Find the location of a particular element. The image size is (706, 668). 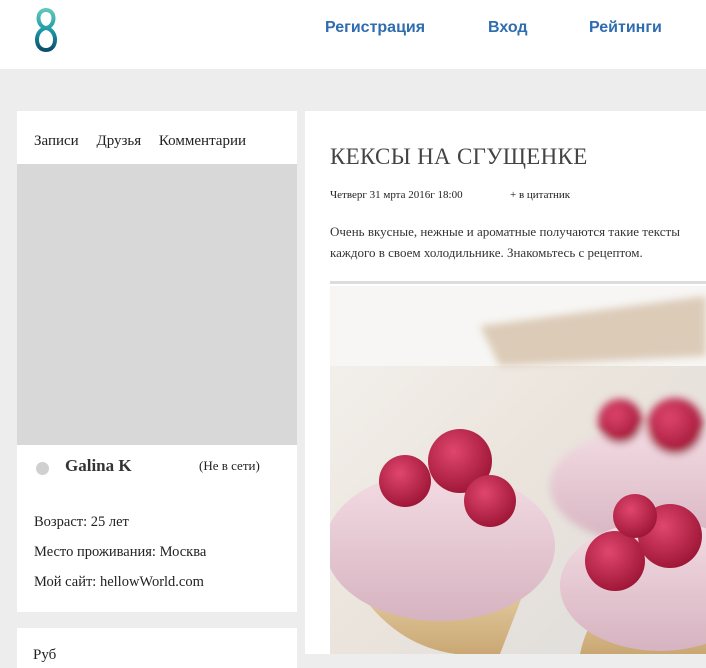

online-status: (Не в сети) is located at coordinates (229, 465).